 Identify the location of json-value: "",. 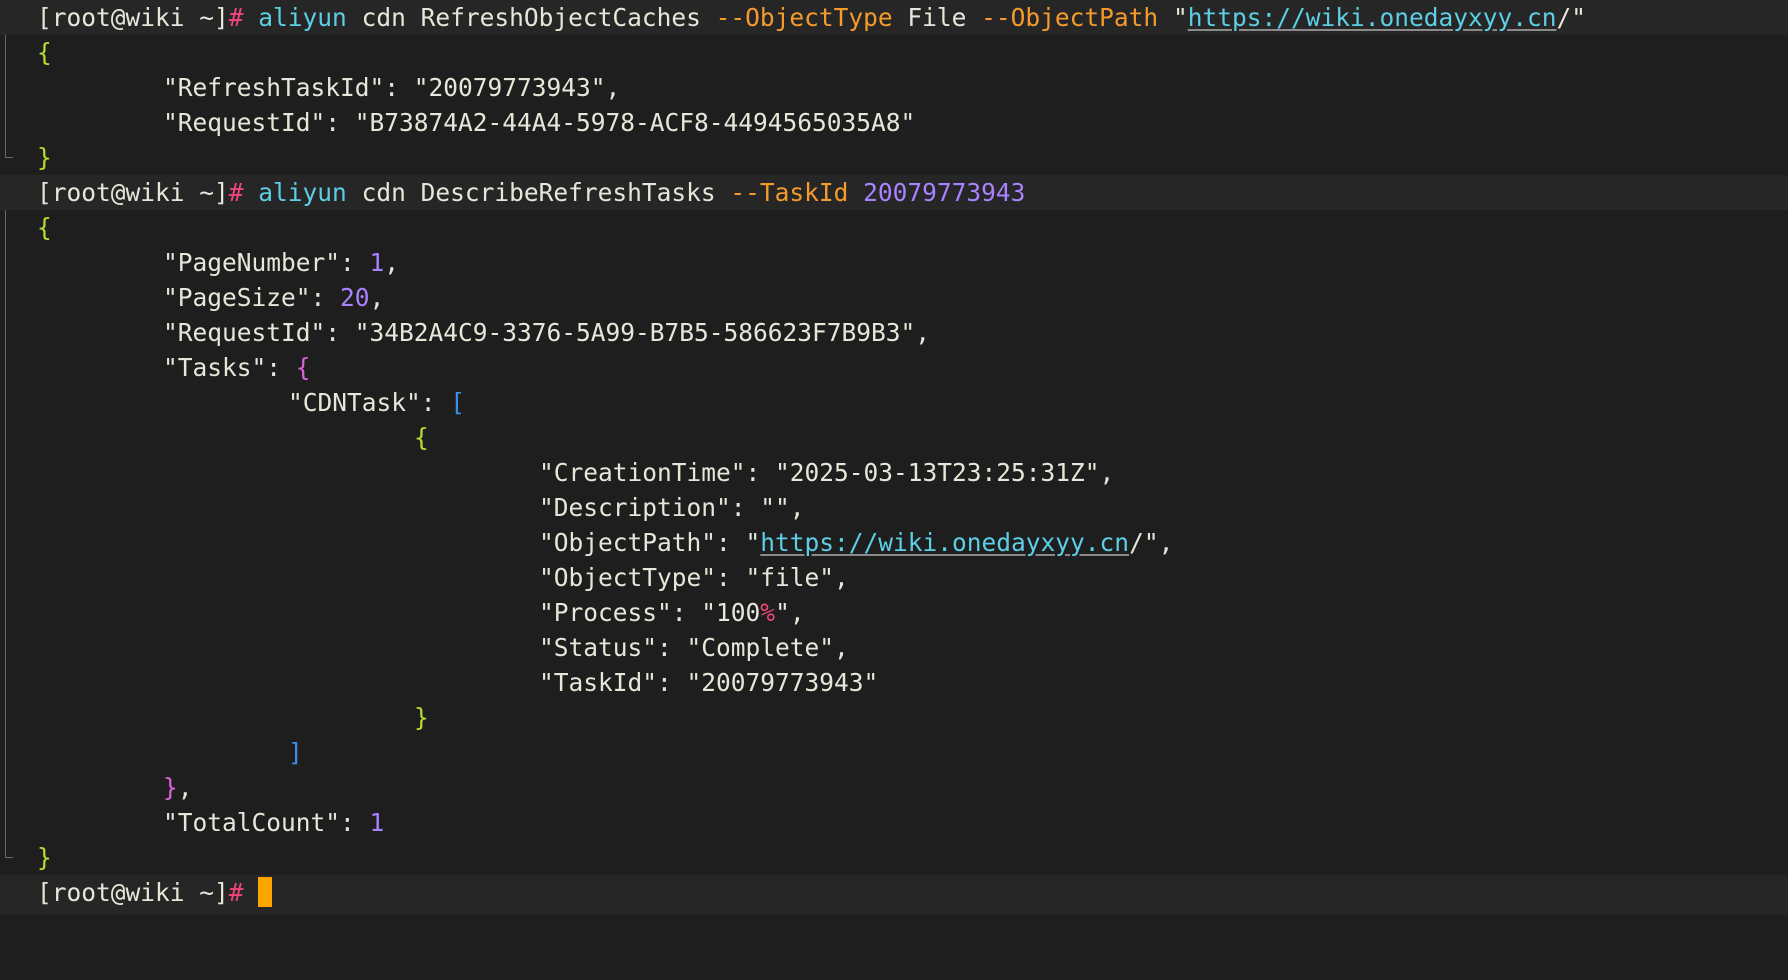
(782, 507).